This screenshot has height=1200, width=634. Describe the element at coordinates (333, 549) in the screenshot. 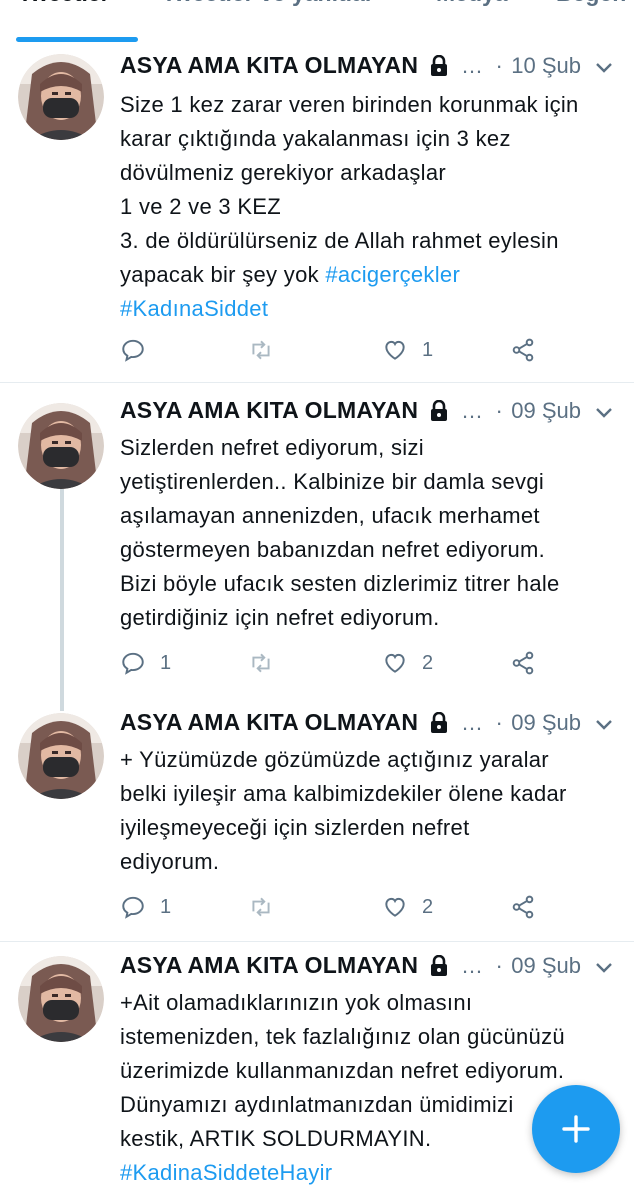

I see `tweet-line: göstermeyen babanızdan nefret ediyorum.` at that location.